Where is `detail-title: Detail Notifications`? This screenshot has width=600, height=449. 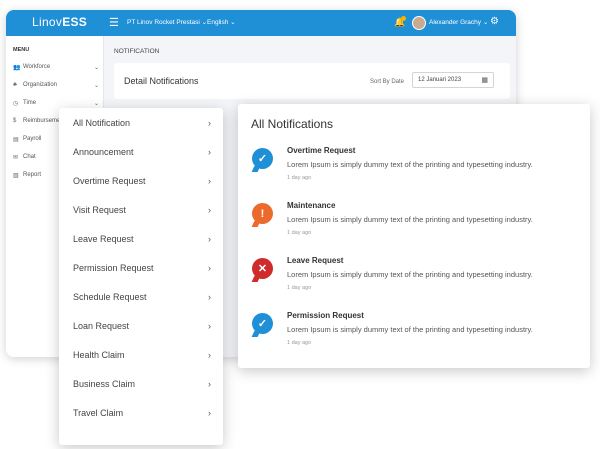
detail-title: Detail Notifications is located at coordinates (161, 81).